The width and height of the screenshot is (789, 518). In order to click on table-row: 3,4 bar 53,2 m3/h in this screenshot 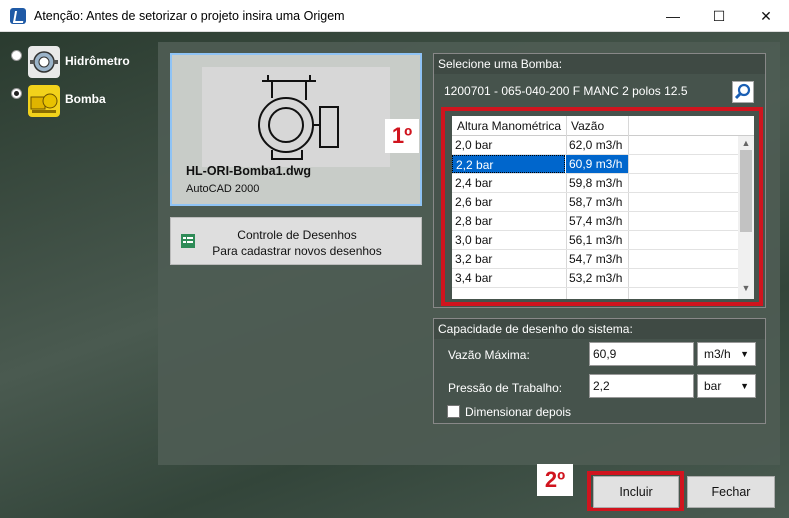, I will do `click(603, 278)`.